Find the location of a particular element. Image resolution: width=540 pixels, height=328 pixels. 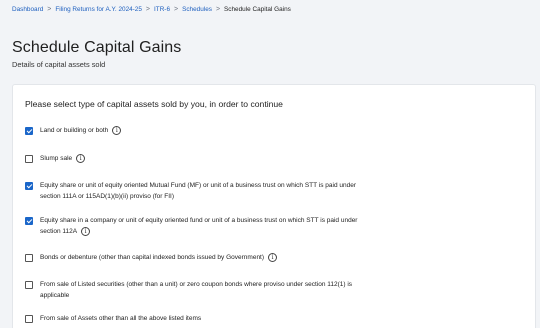

bonds-debenture-checkbox is located at coordinates (29, 258).